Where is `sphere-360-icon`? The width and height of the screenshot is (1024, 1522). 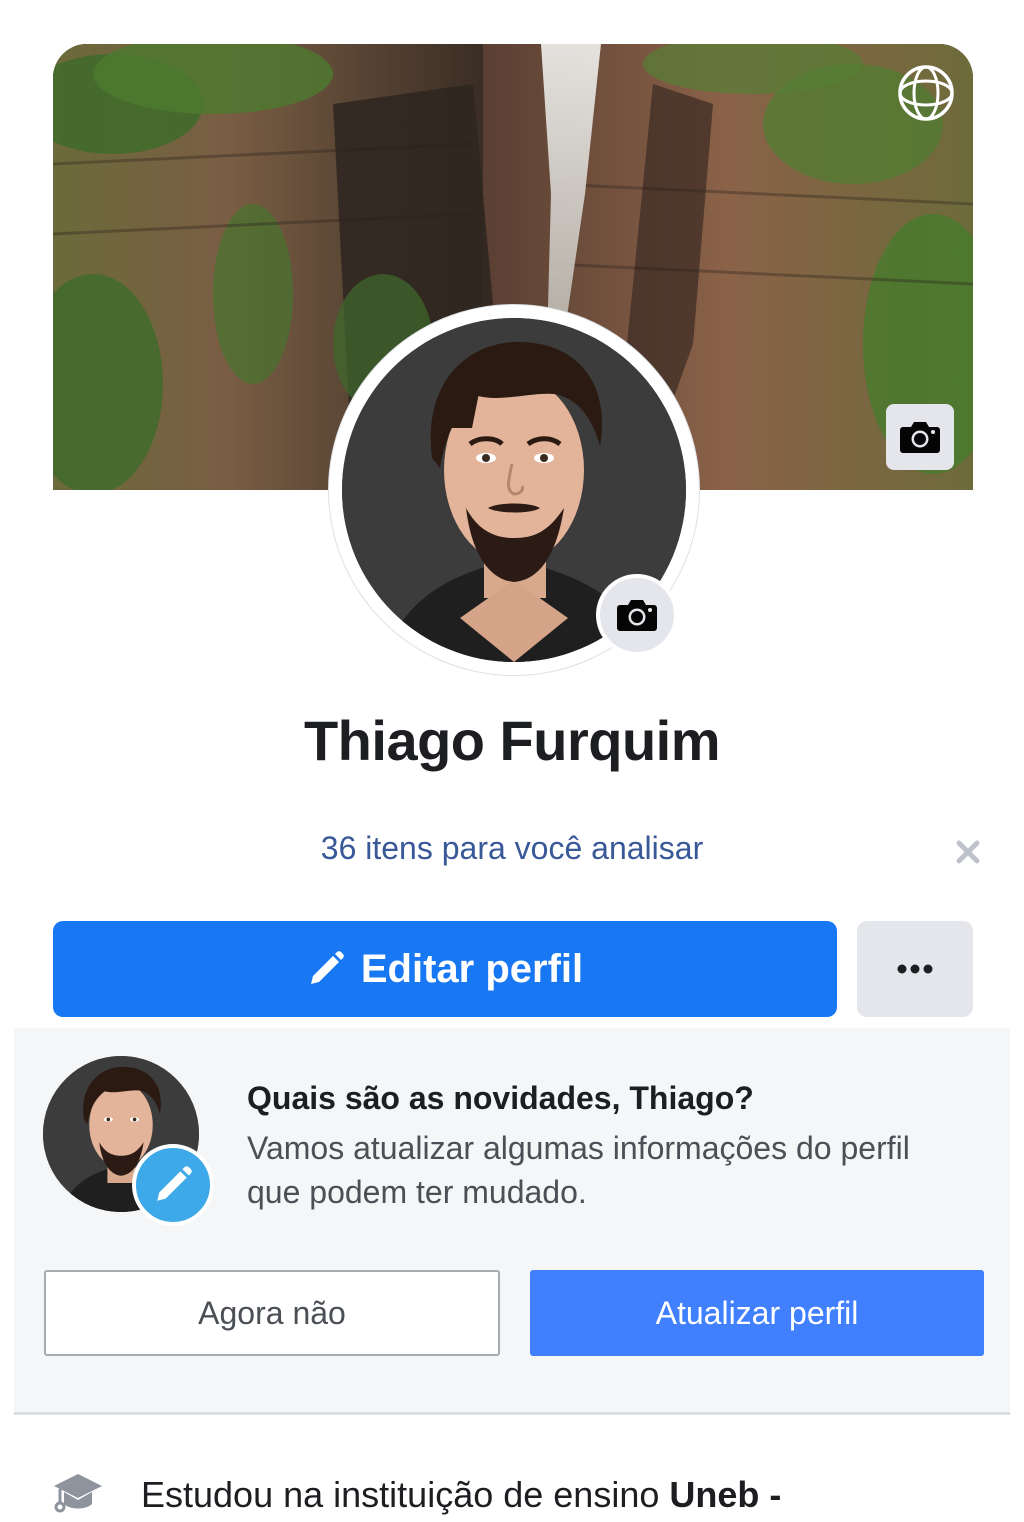 sphere-360-icon is located at coordinates (926, 93).